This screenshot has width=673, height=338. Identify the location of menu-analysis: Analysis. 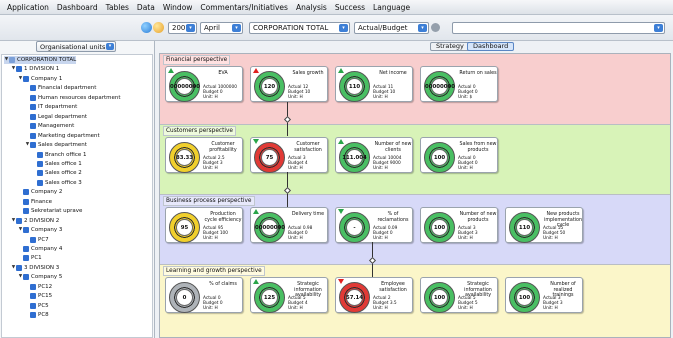
(311, 7).